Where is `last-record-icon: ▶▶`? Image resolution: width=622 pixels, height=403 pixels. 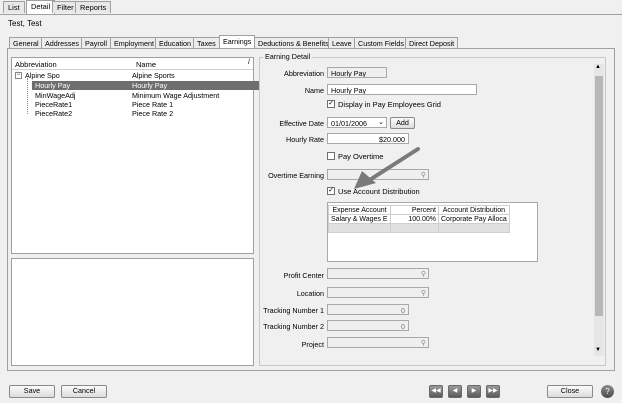 last-record-icon: ▶▶ is located at coordinates (493, 391).